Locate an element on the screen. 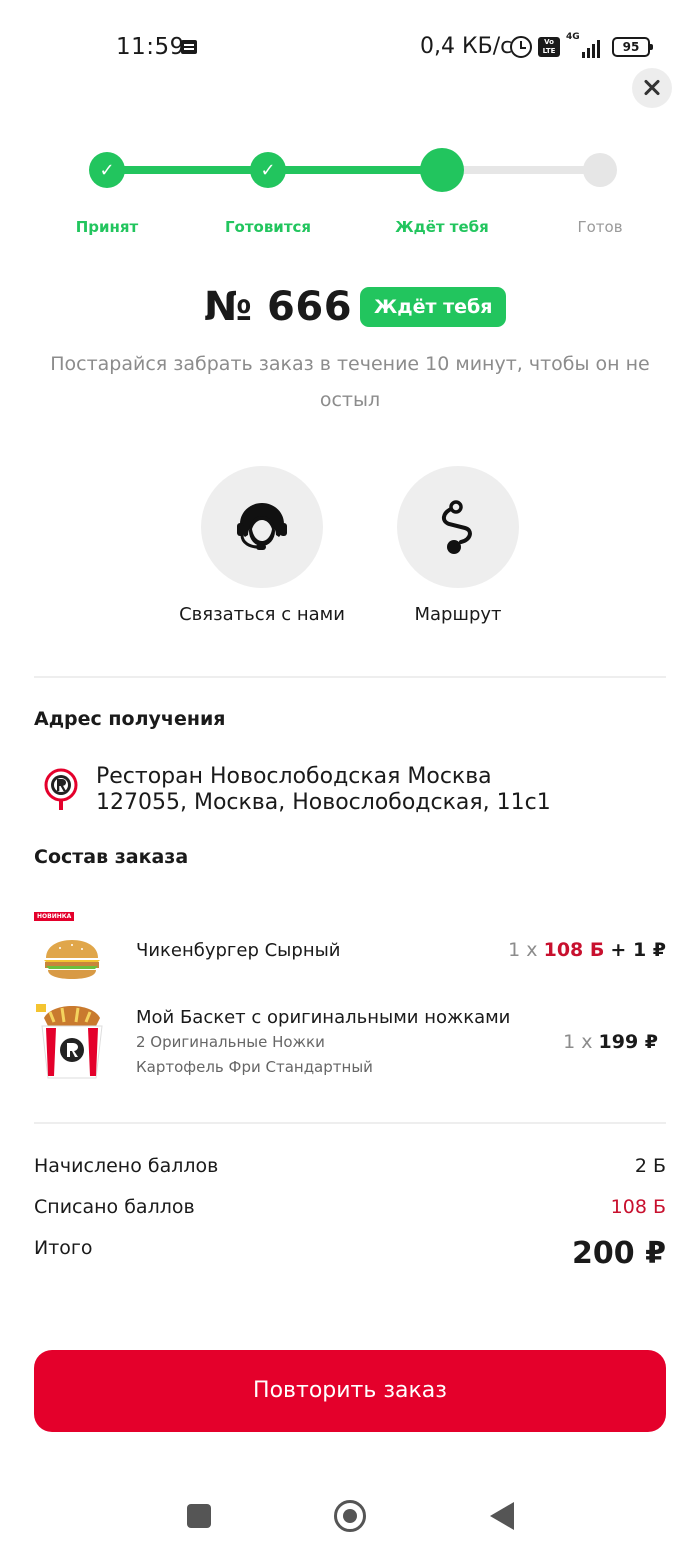  volte-icon: Vo LTE is located at coordinates (549, 47).